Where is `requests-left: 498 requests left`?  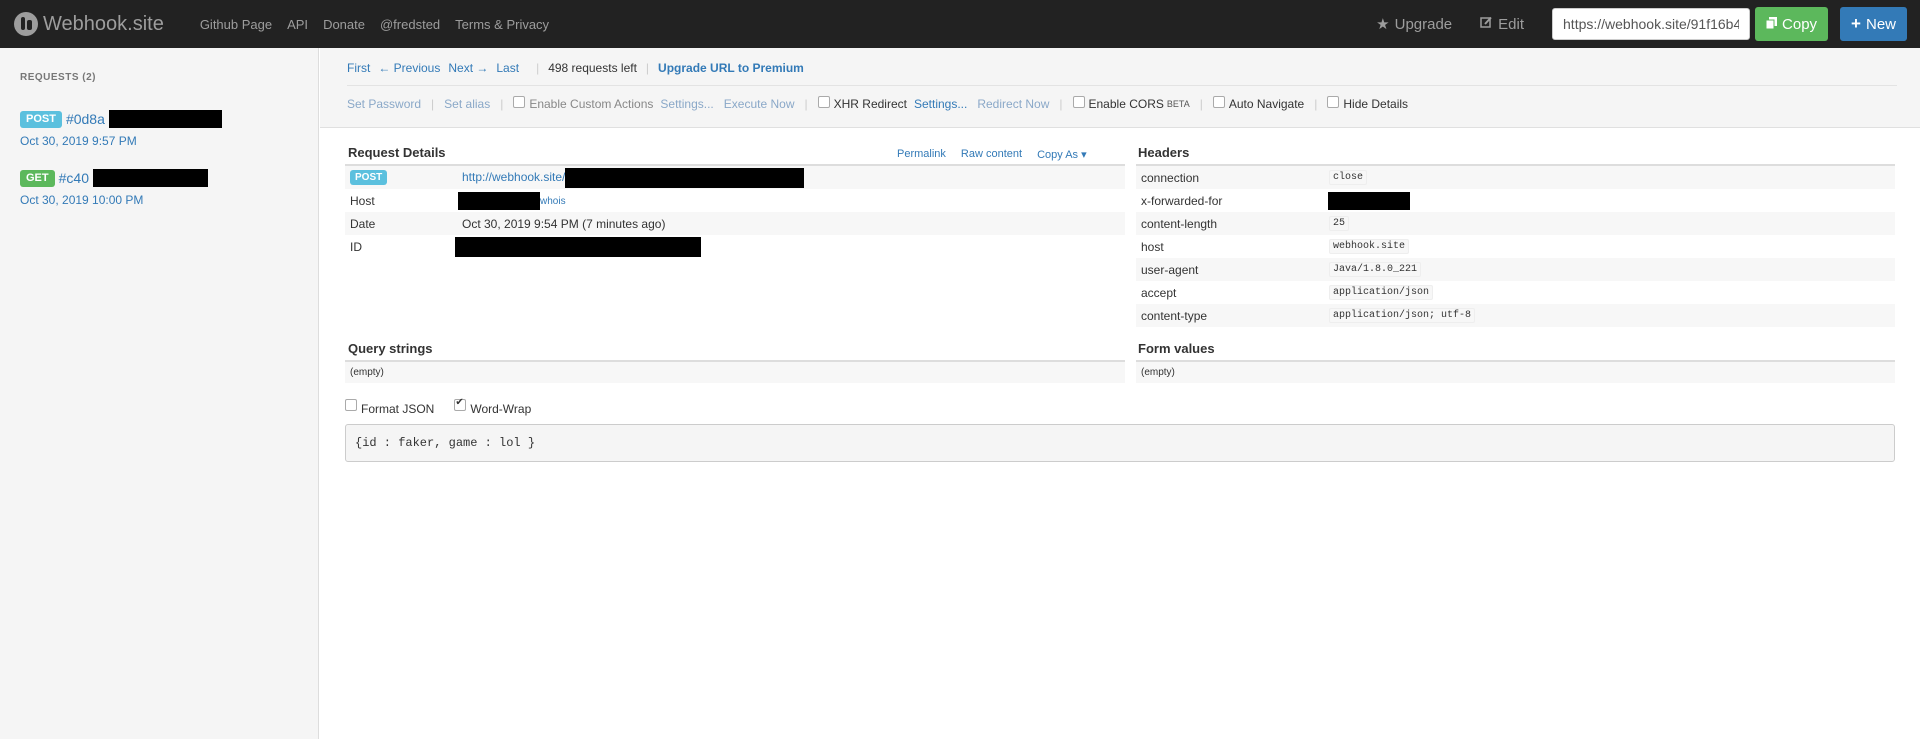 requests-left: 498 requests left is located at coordinates (592, 68).